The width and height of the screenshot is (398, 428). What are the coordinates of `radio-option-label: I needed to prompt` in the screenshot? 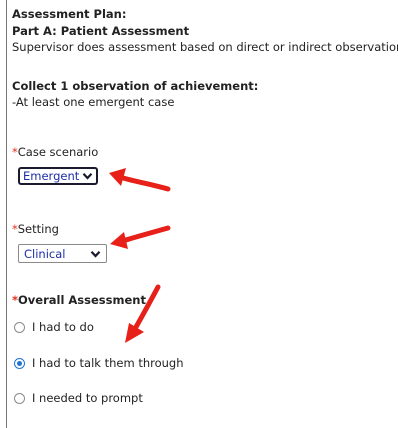 It's located at (87, 398).